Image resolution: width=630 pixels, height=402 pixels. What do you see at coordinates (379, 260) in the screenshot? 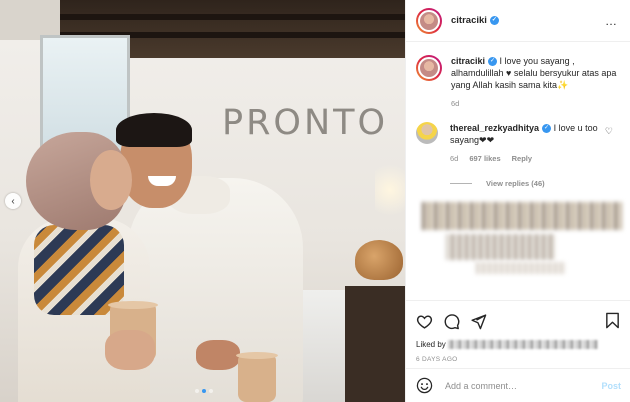
I see `bread` at bounding box center [379, 260].